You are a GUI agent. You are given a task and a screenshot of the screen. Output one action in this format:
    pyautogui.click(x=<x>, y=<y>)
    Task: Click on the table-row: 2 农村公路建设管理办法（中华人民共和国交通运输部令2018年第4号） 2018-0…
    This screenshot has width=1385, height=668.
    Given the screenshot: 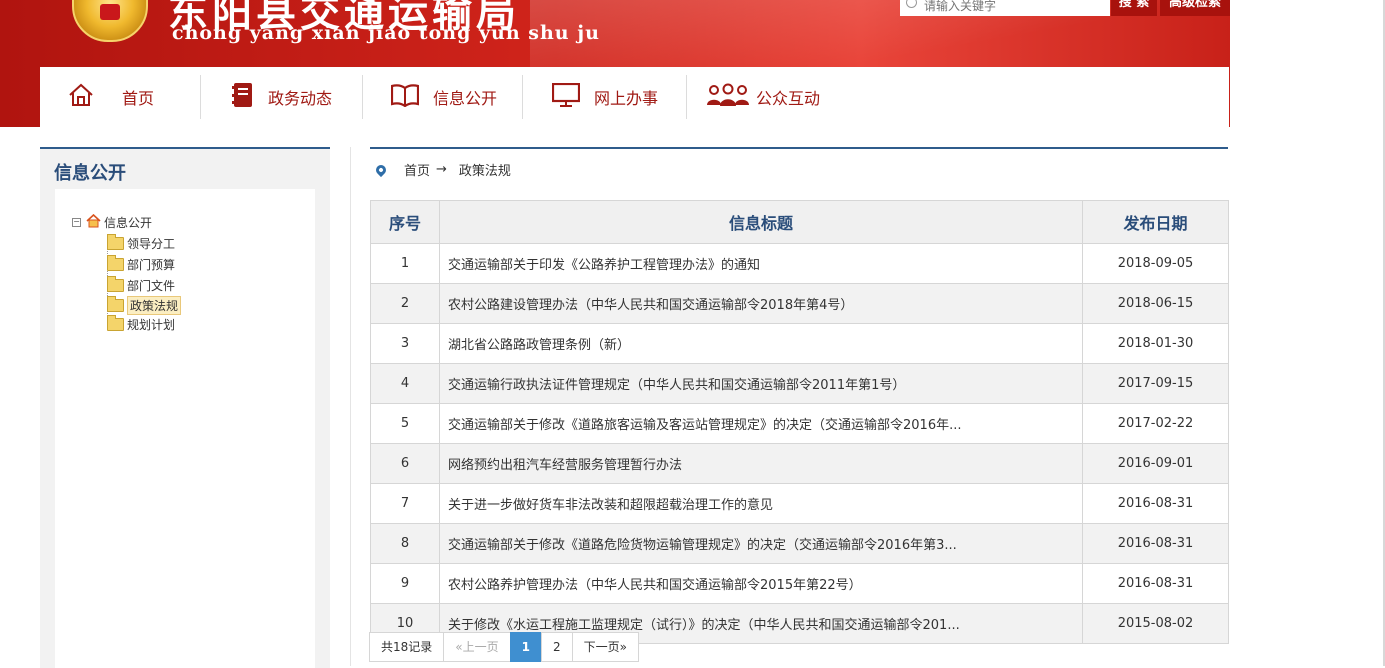 What is the action you would take?
    pyautogui.click(x=799, y=303)
    